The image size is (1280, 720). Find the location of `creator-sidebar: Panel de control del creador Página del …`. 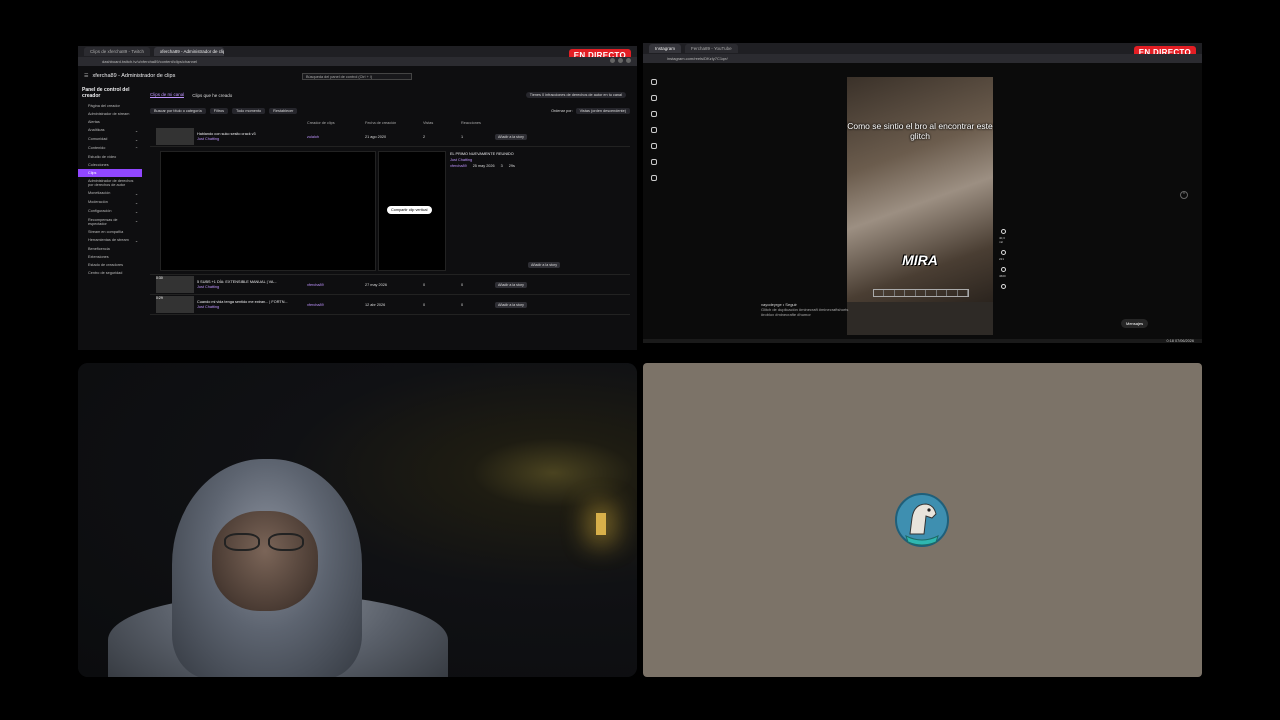

creator-sidebar: Panel de control del creador Página del … is located at coordinates (110, 217).